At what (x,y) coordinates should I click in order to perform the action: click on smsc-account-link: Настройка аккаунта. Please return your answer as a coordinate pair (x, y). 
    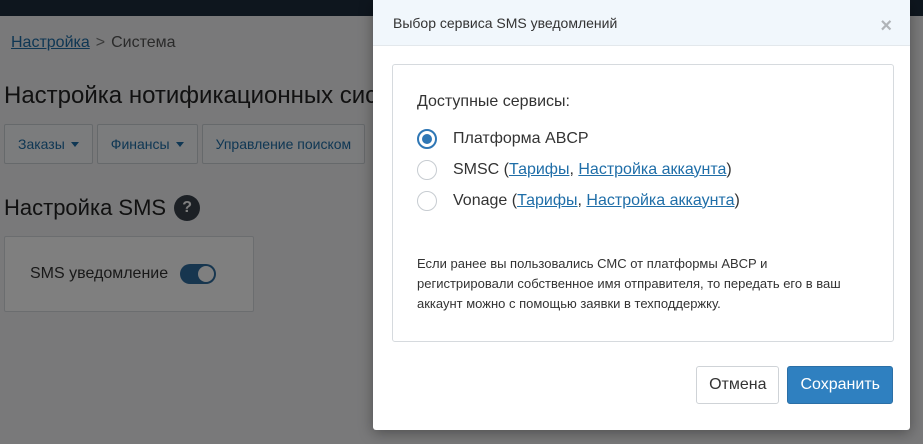
    Looking at the image, I should click on (652, 170).